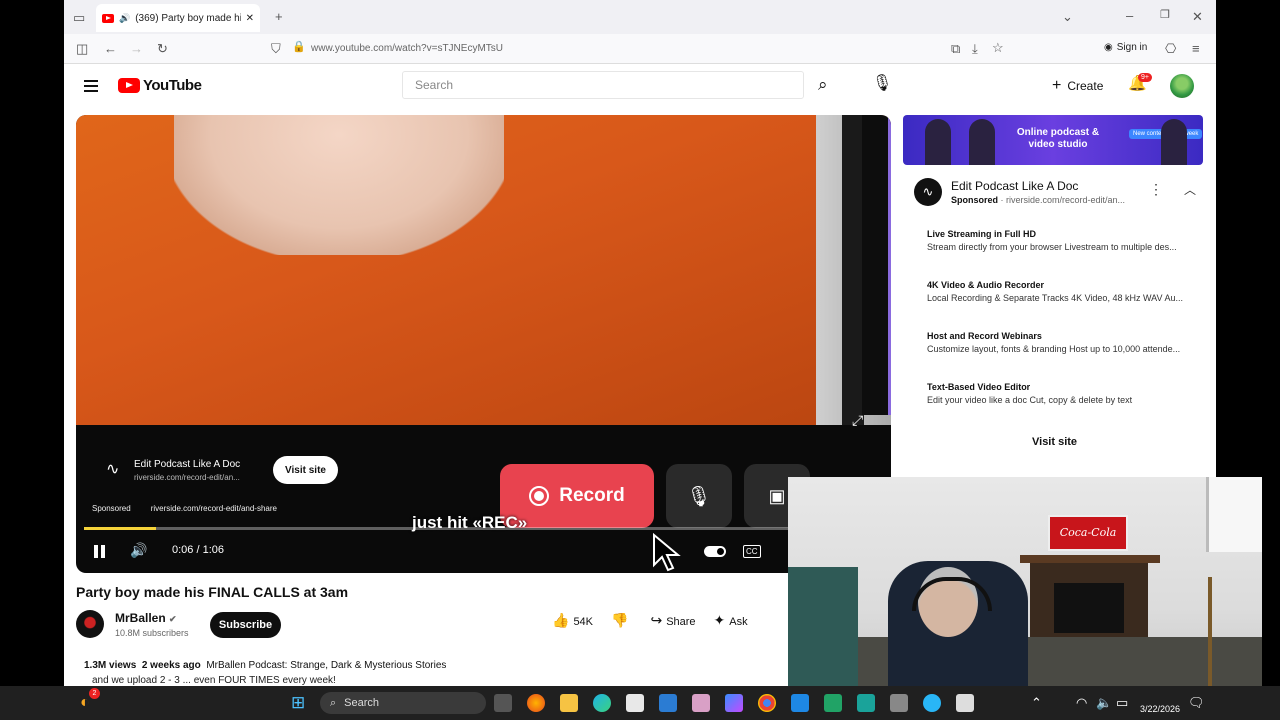 This screenshot has width=1280, height=720. I want to click on ask-button: ✦ Ask, so click(731, 620).